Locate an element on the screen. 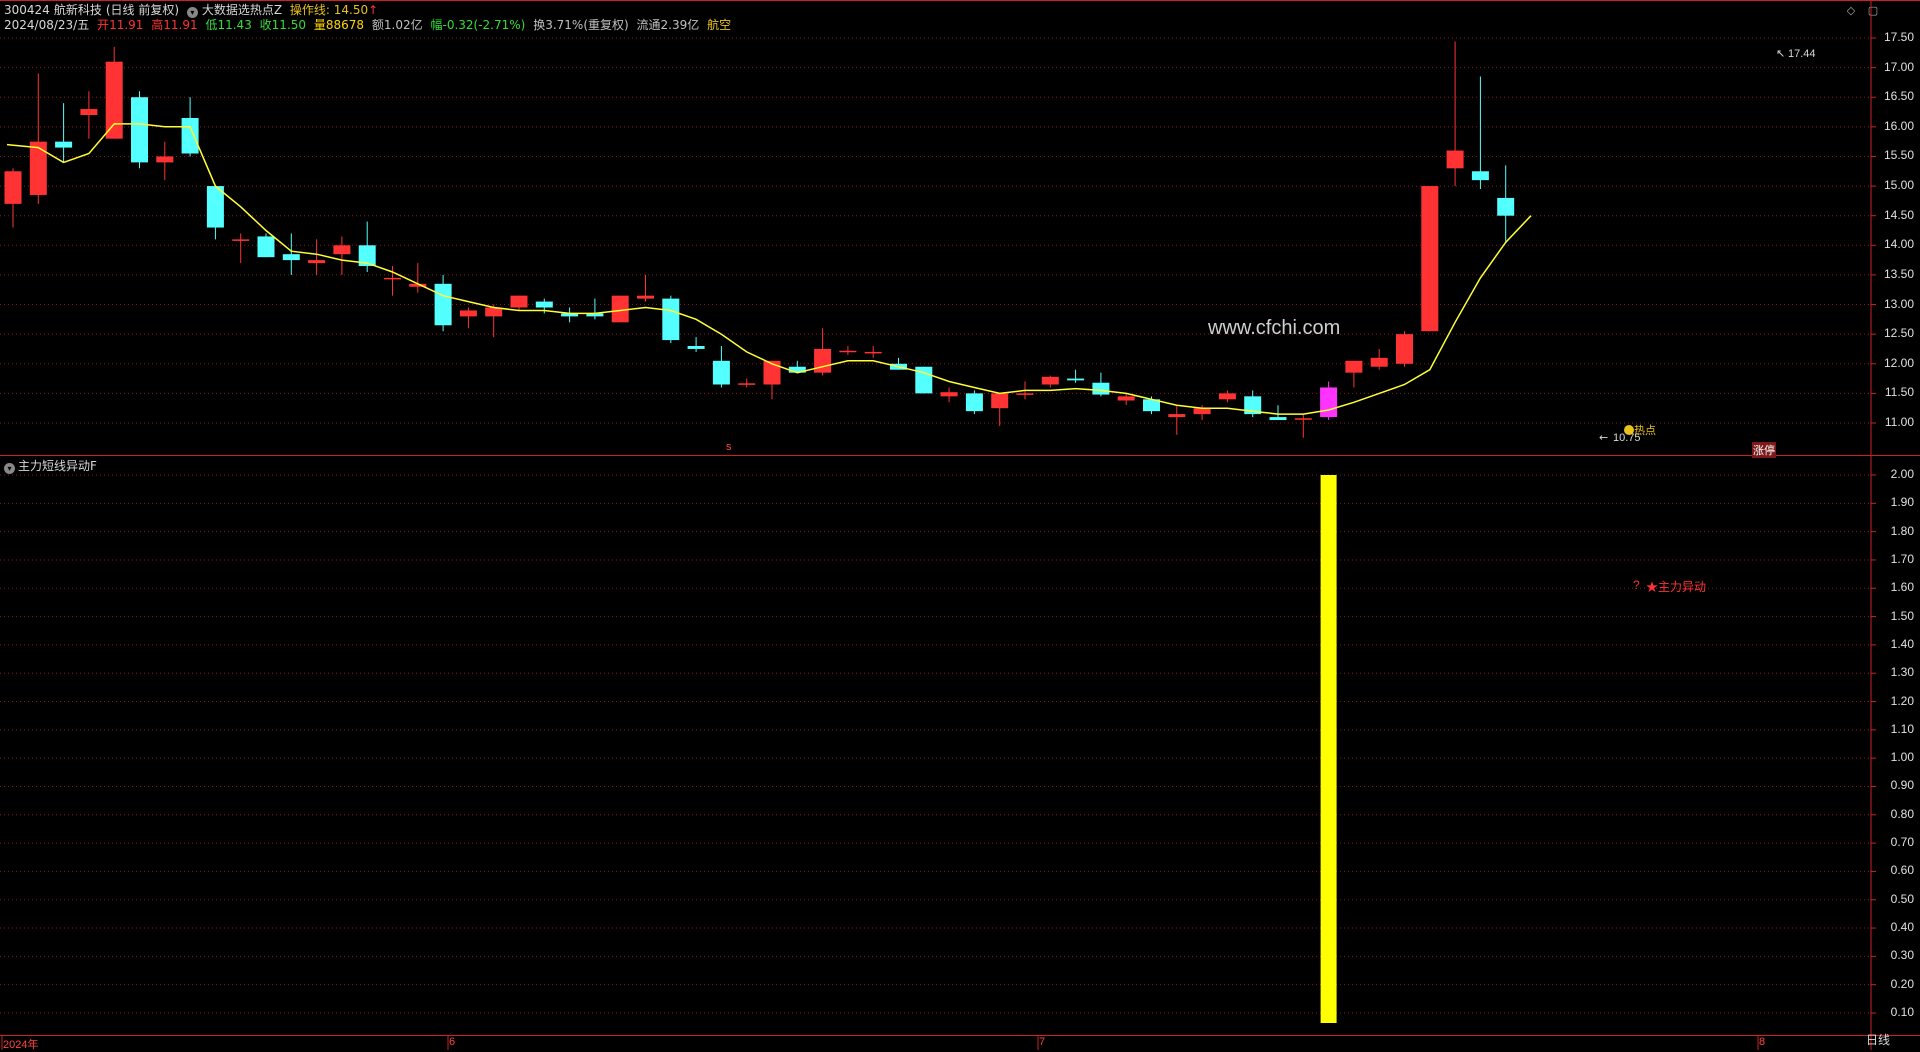 This screenshot has width=1920, height=1052. indicator-axis-label: 1.10 is located at coordinates (1902, 728).